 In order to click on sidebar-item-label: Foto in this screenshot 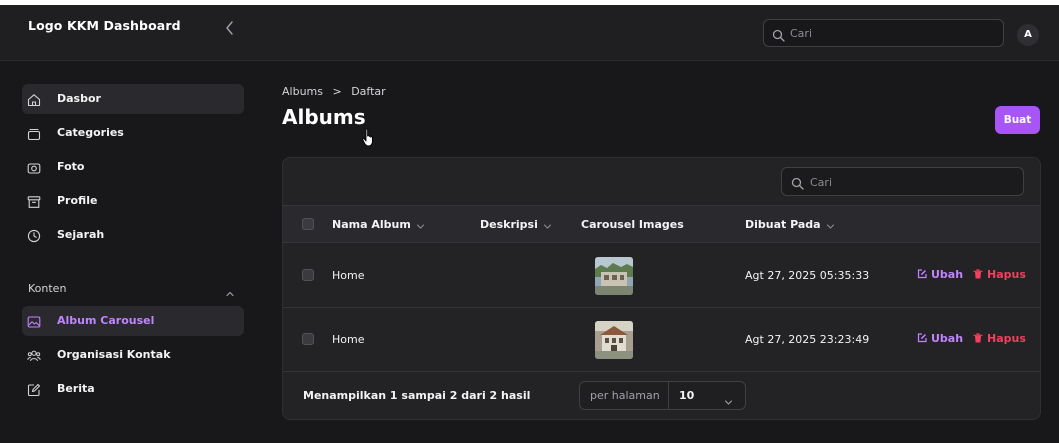, I will do `click(71, 166)`.